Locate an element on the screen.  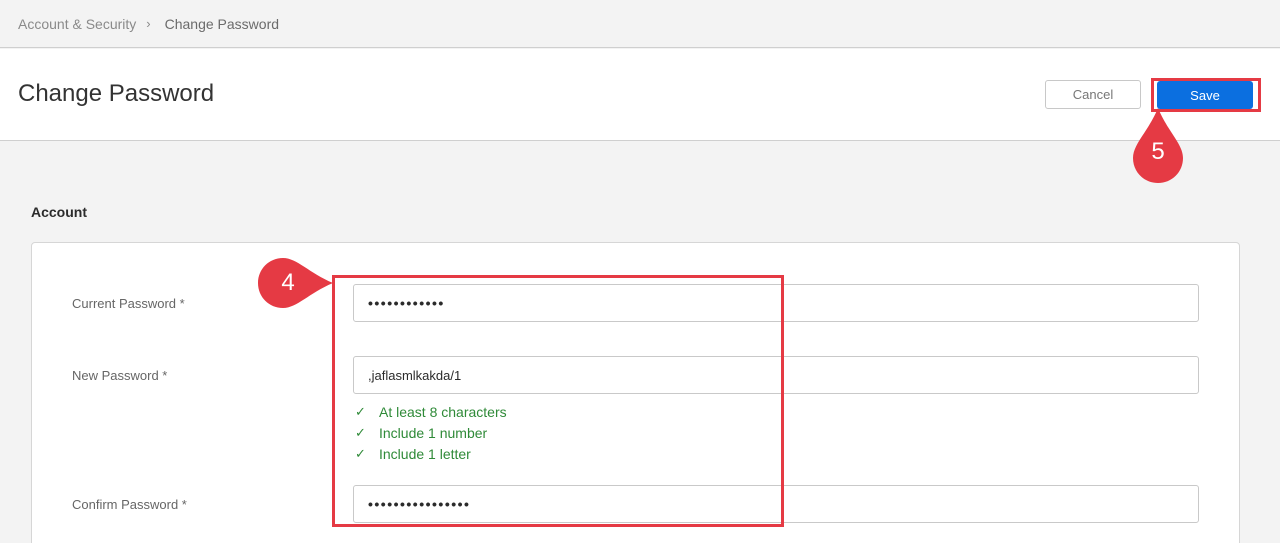
current-password-label: Current Password * is located at coordinates (128, 303).